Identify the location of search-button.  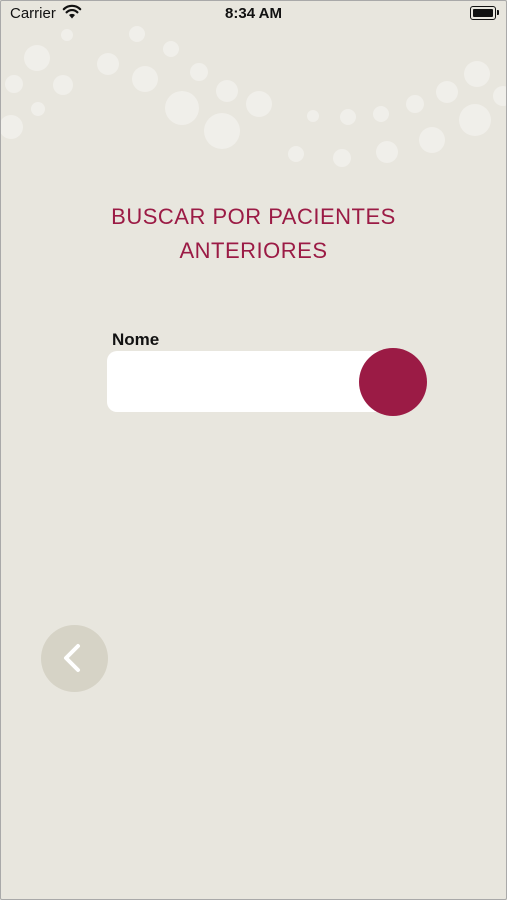
(393, 382).